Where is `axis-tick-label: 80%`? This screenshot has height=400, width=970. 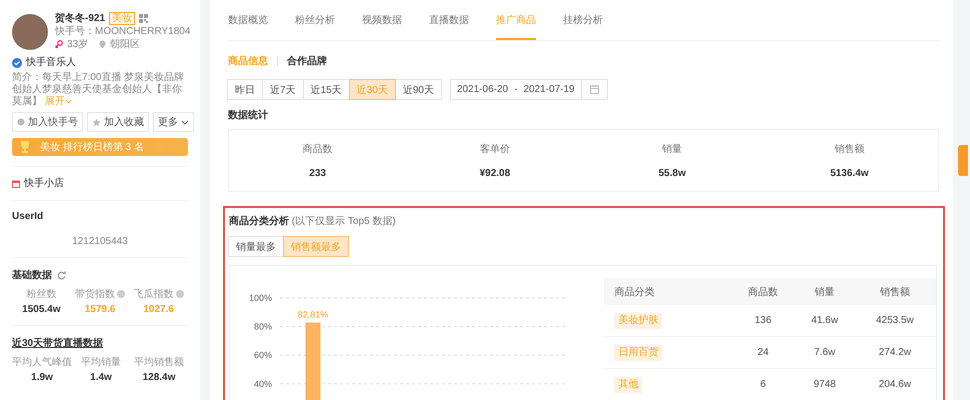
axis-tick-label: 80% is located at coordinates (263, 327).